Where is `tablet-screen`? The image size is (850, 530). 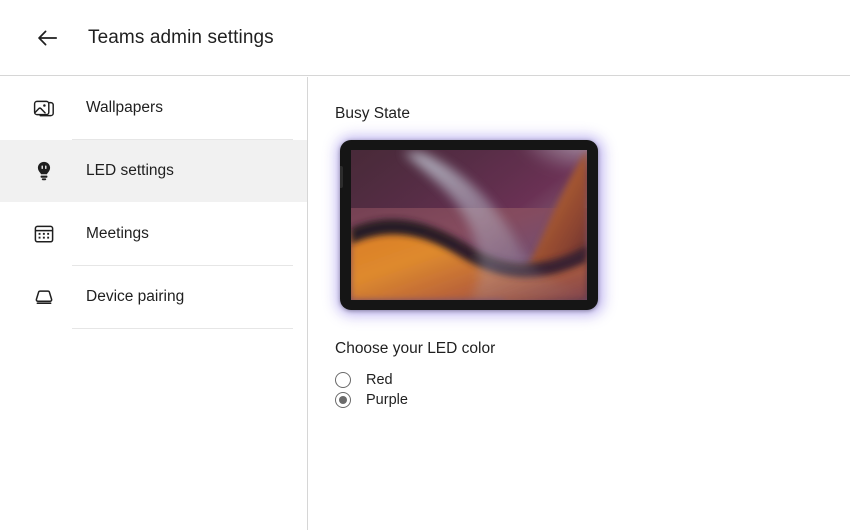
tablet-screen is located at coordinates (469, 225).